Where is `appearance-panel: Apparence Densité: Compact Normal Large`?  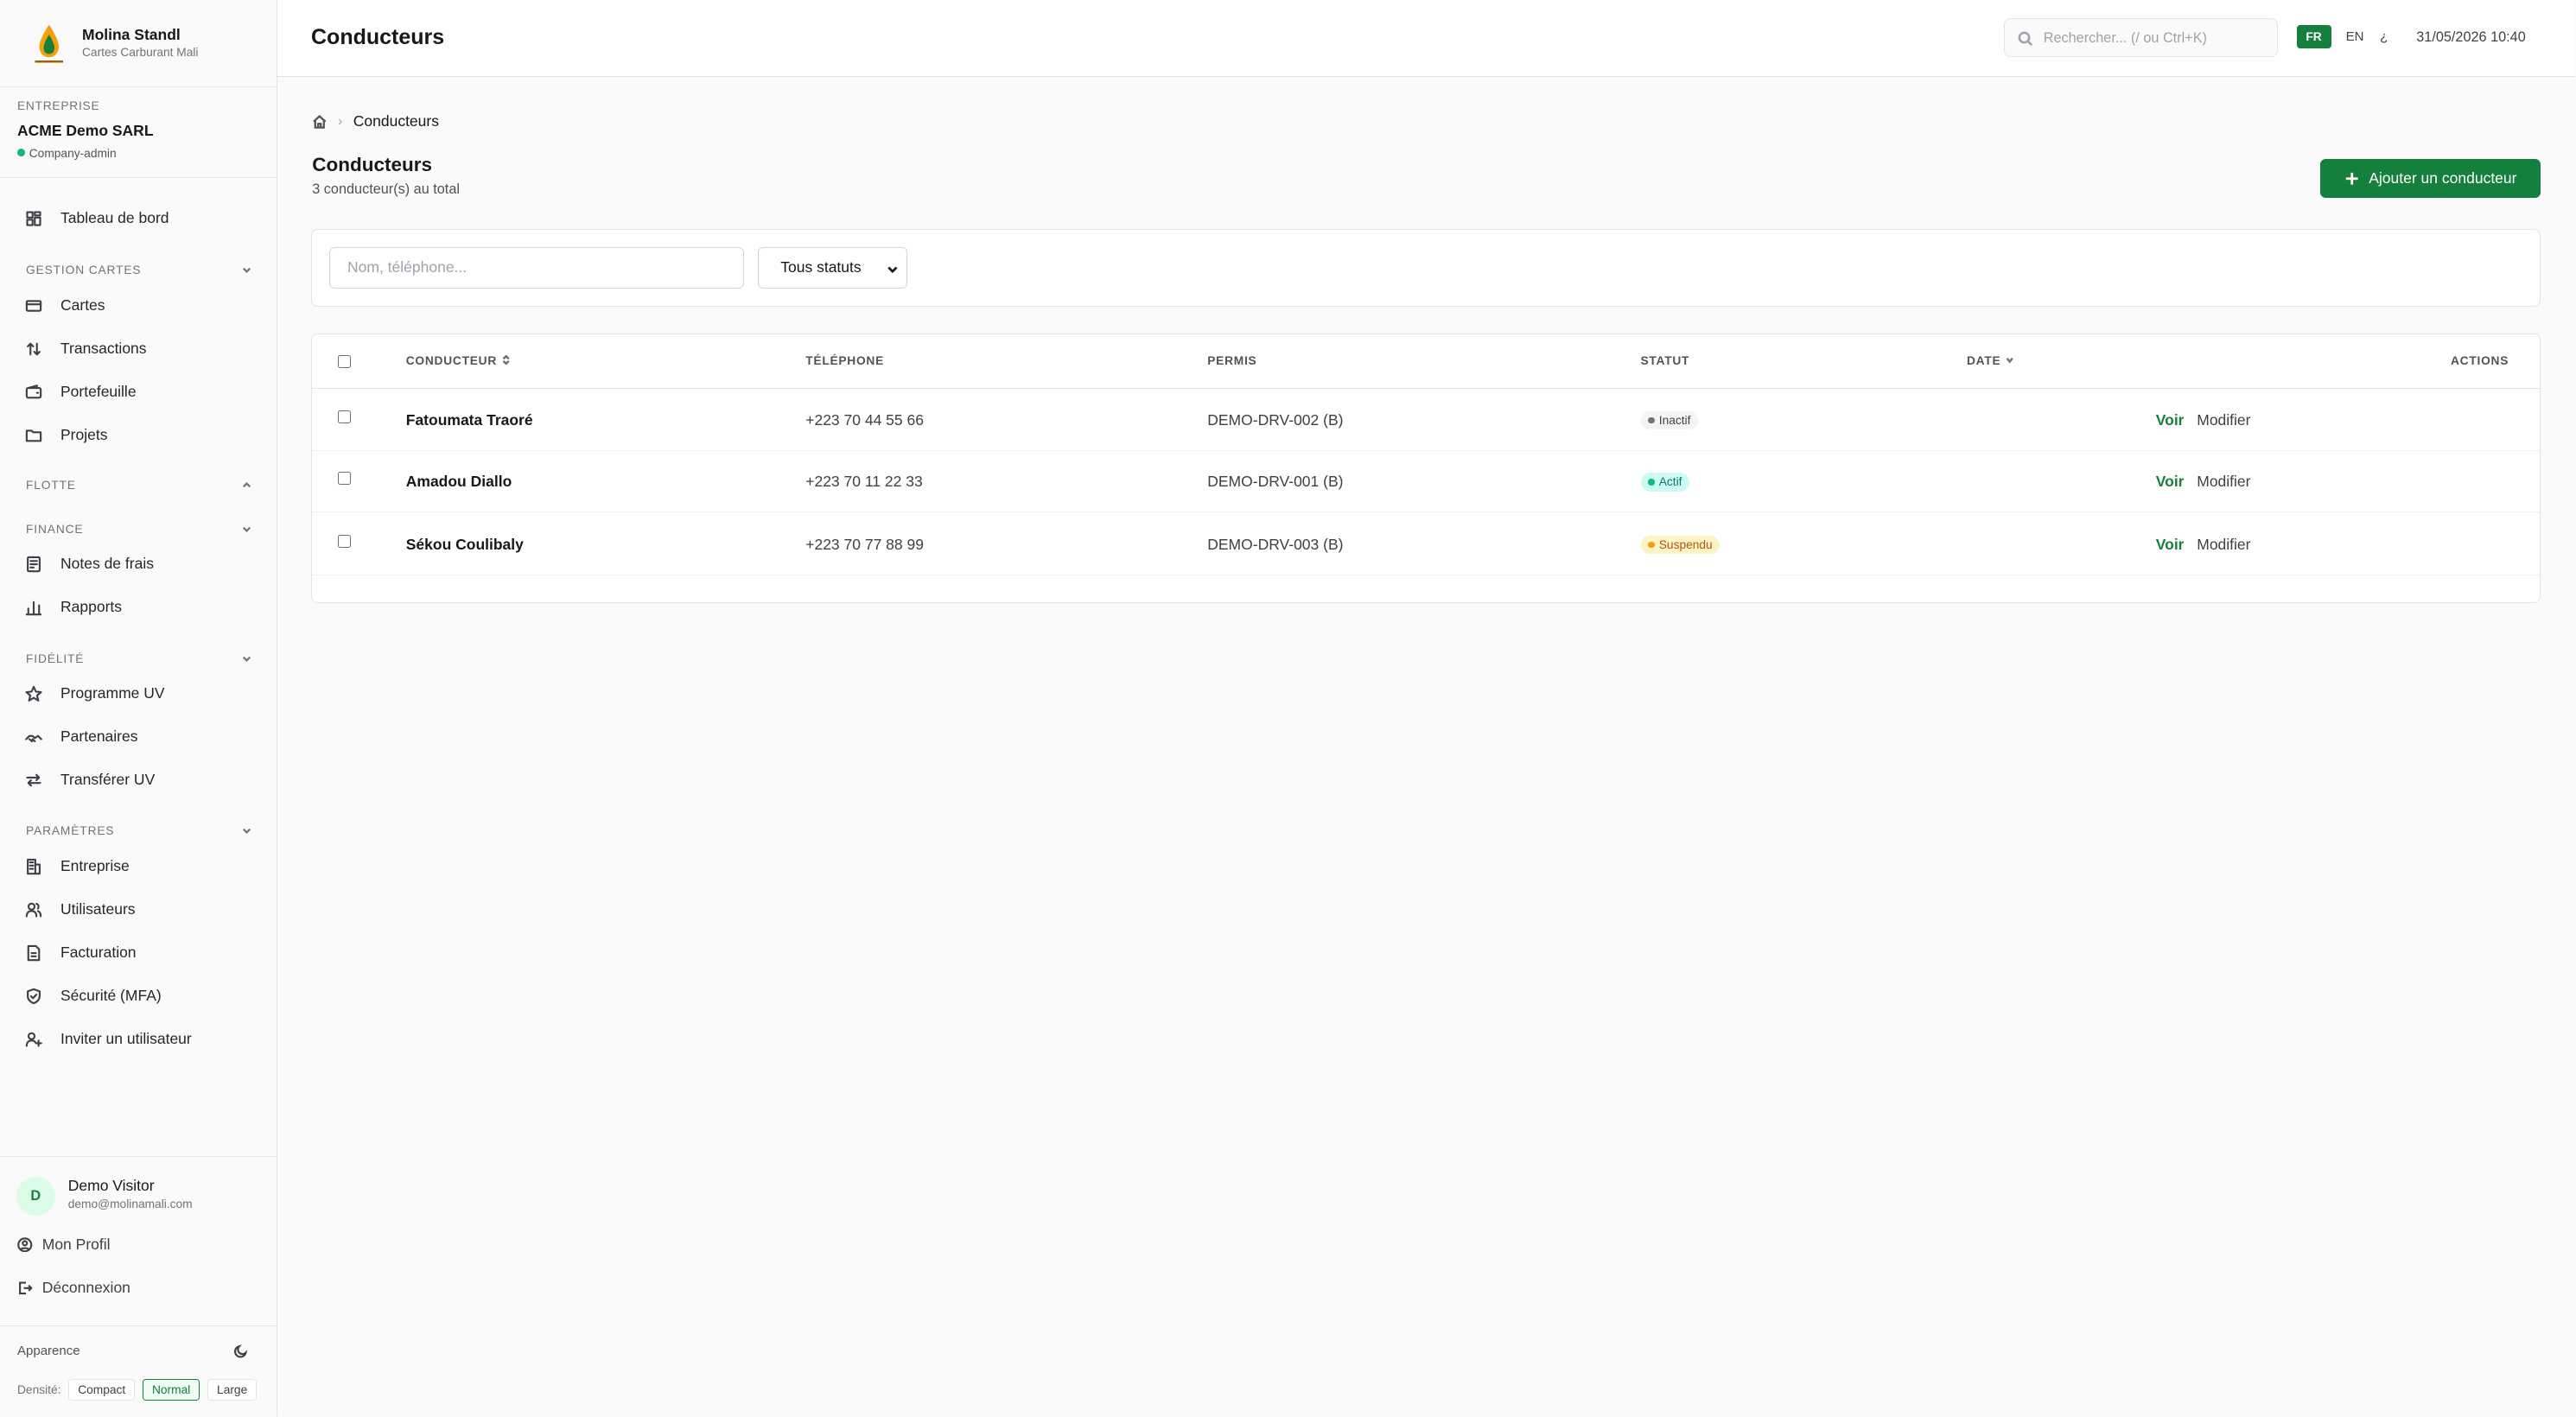 appearance-panel: Apparence Densité: Compact Normal Large is located at coordinates (139, 1371).